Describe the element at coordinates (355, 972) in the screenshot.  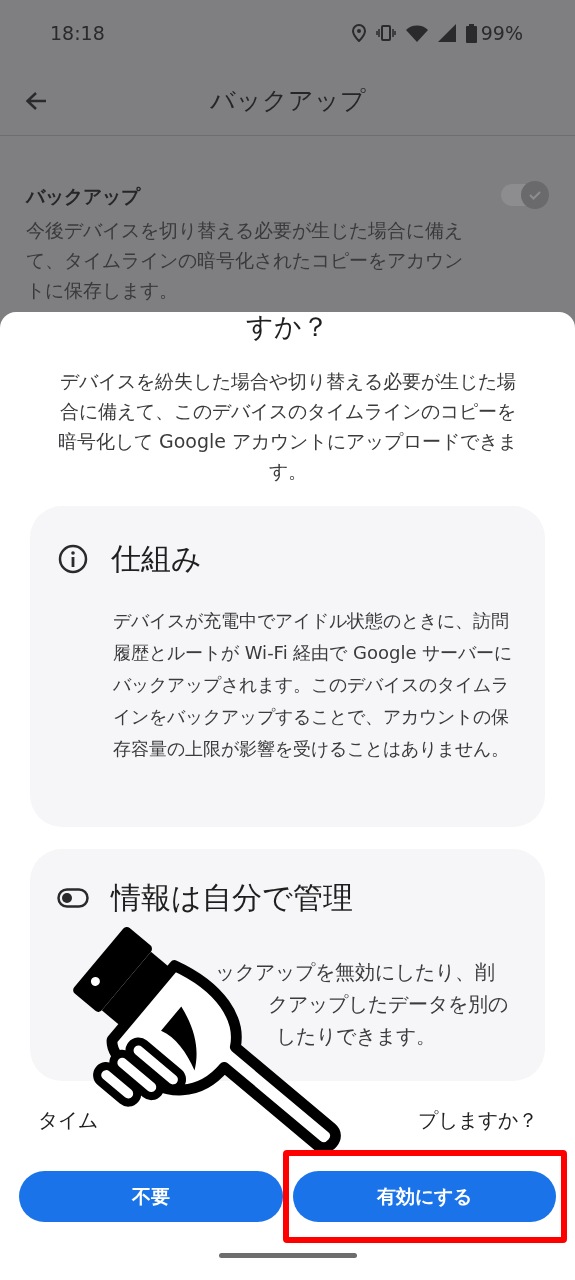
I see `card-body-line: ックアップを無効にしたり、削` at that location.